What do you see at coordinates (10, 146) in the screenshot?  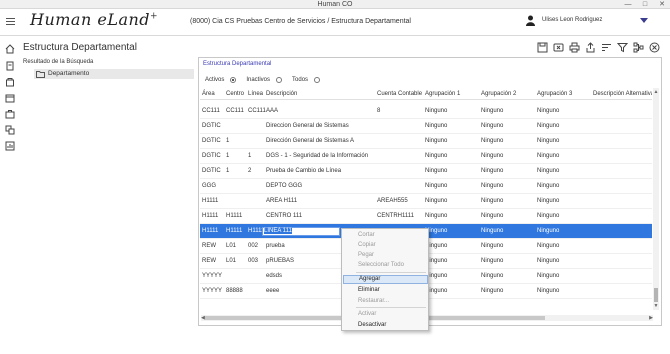 I see `report-icon` at bounding box center [10, 146].